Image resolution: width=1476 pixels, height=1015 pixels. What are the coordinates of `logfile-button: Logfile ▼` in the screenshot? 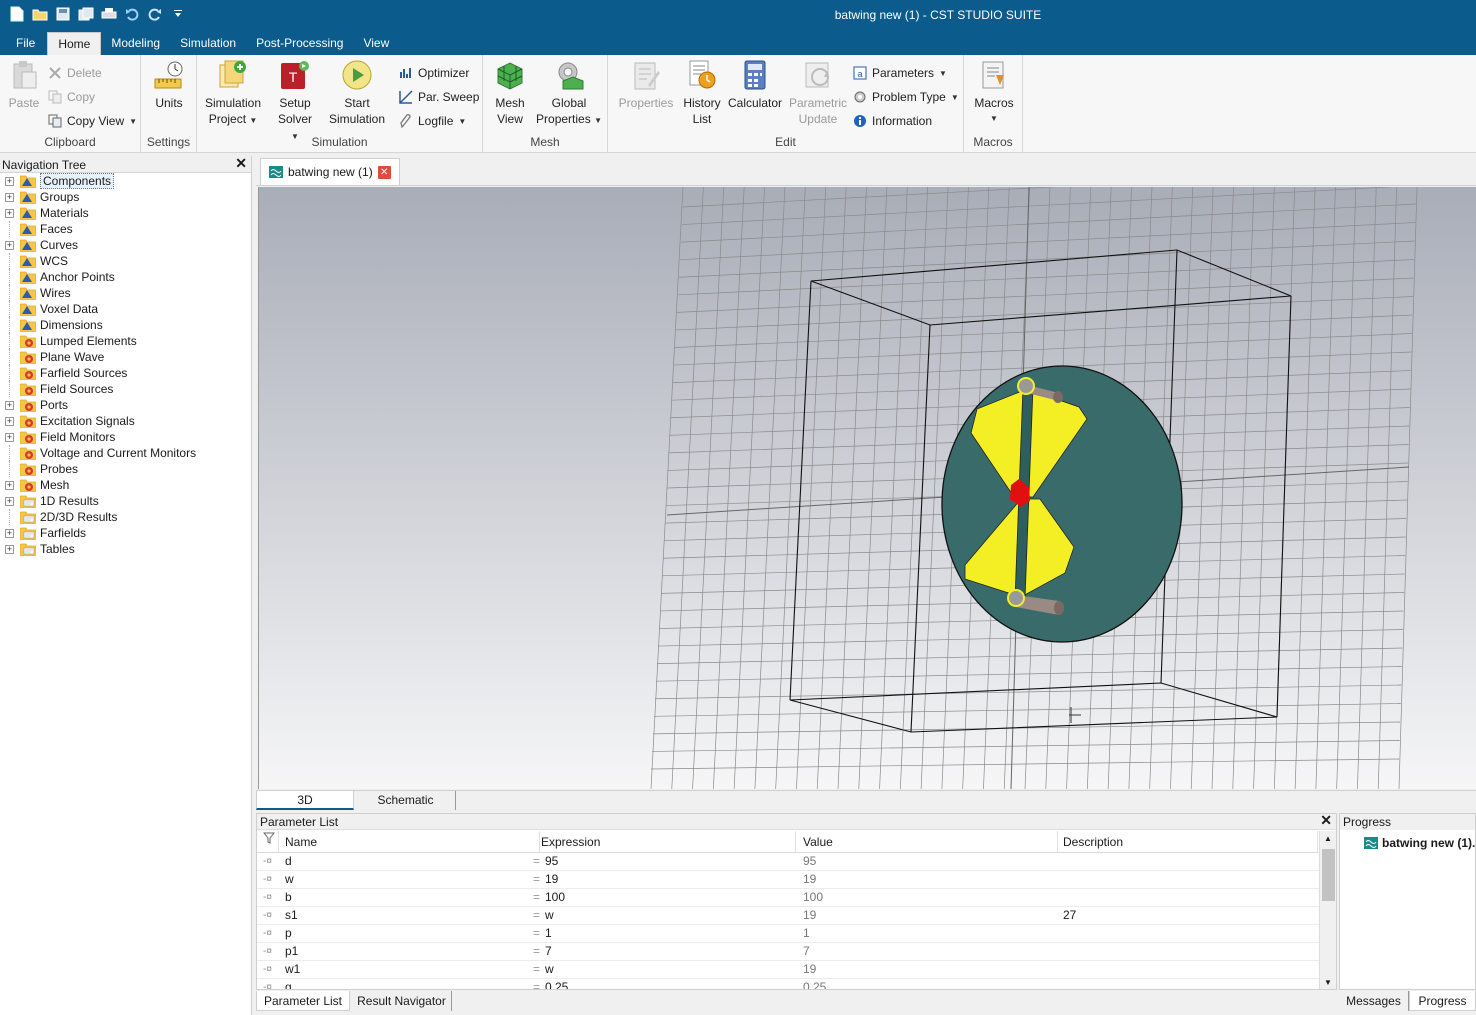 It's located at (432, 121).